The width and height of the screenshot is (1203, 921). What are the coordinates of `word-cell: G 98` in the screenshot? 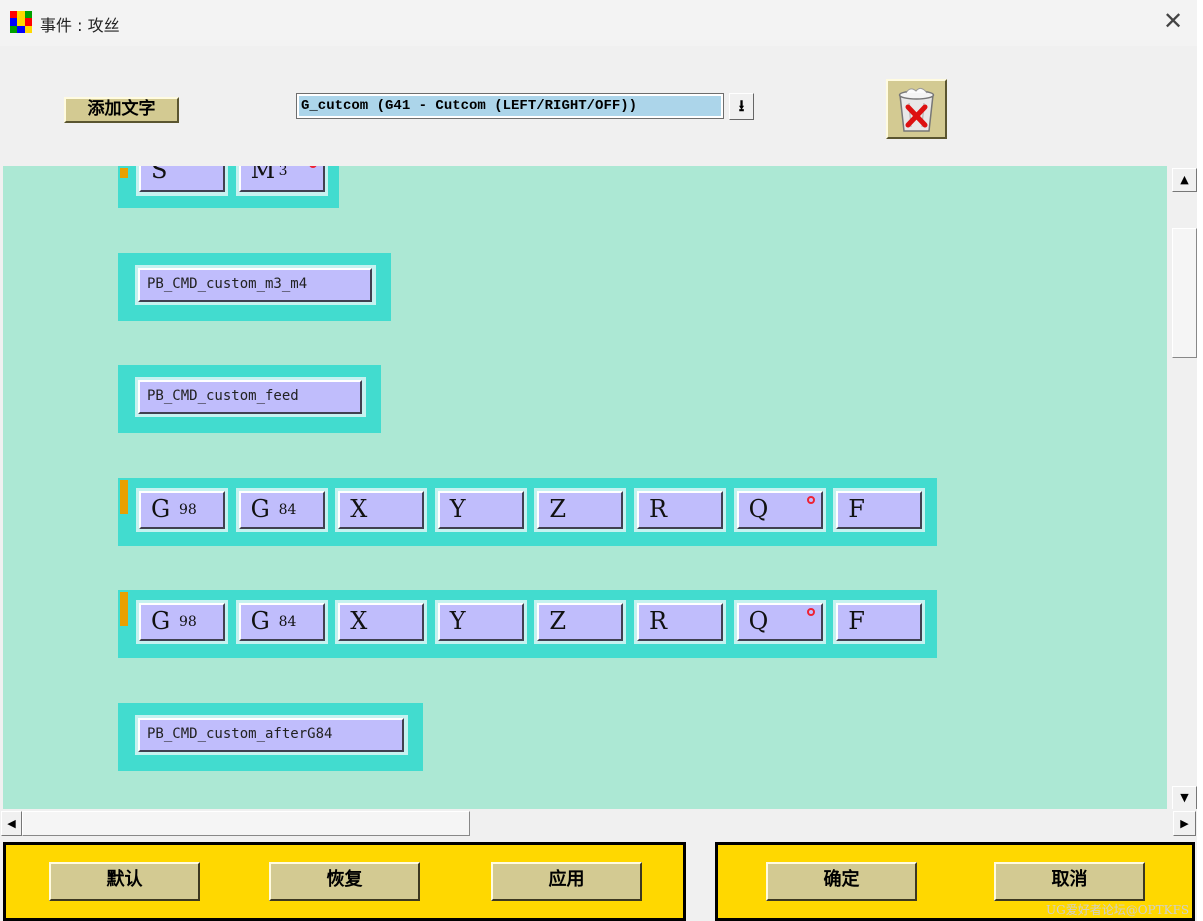 It's located at (182, 510).